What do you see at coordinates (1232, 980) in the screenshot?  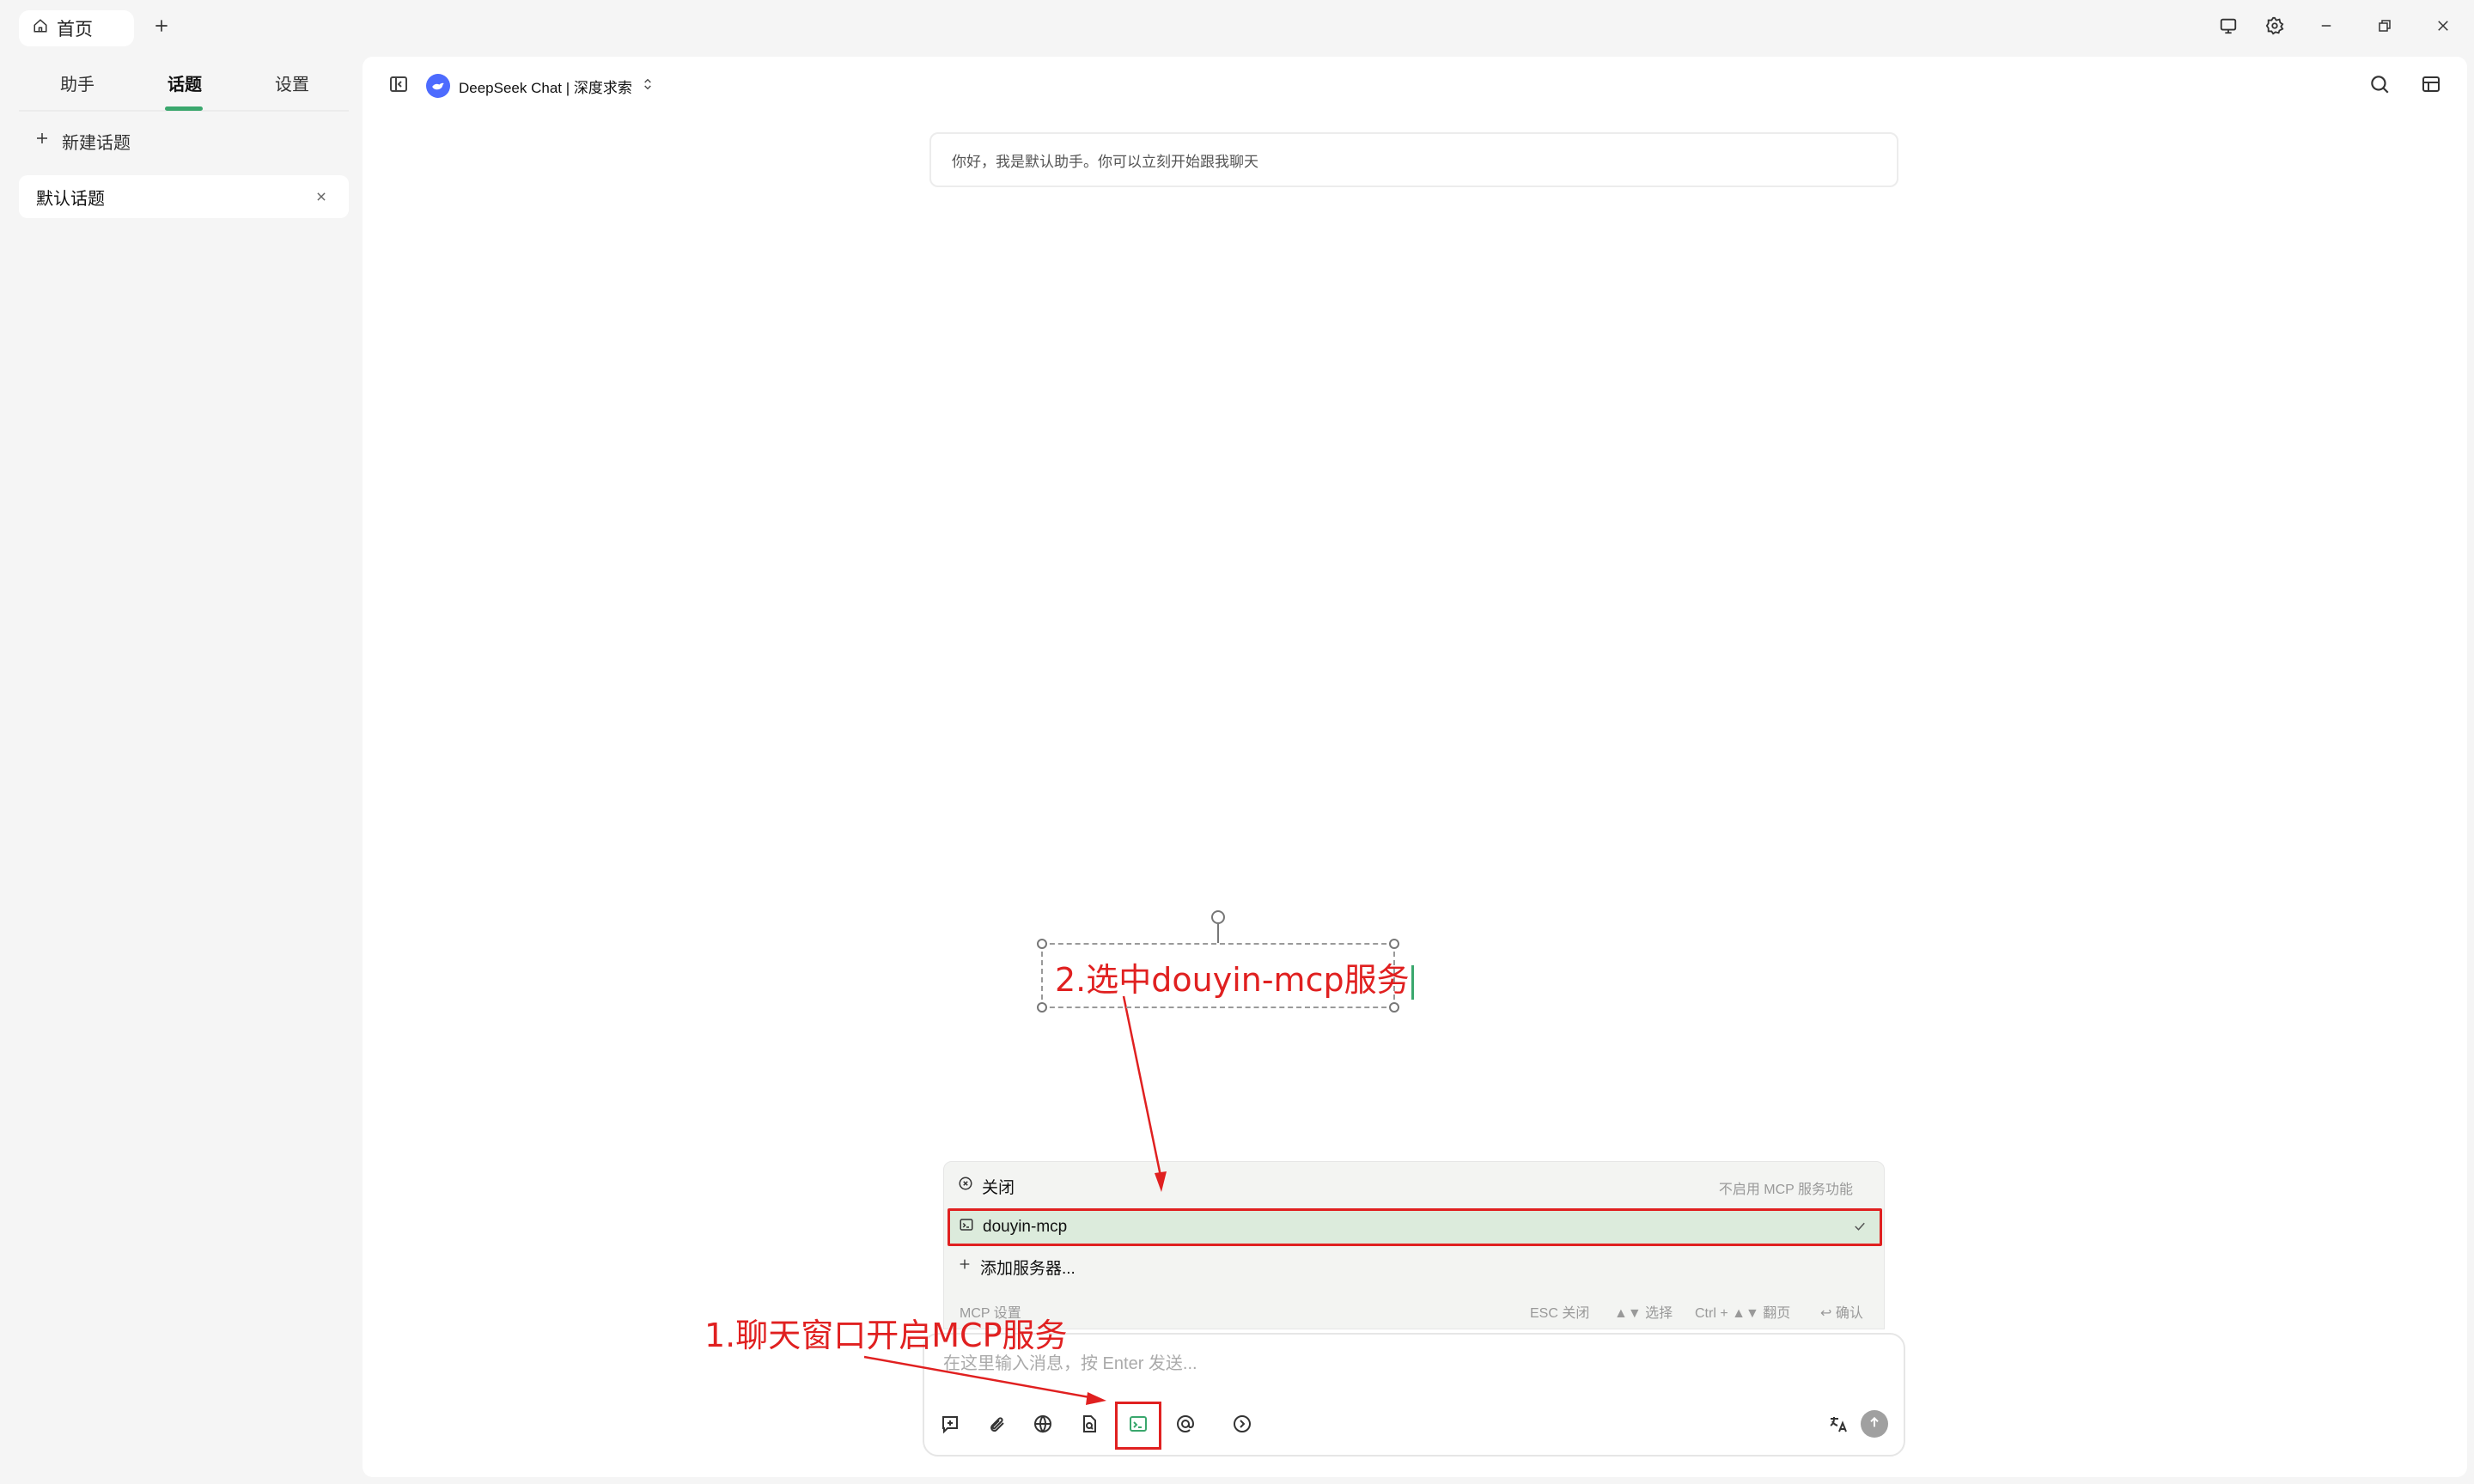 I see `annotation-step2-text: 2.选中douyin-mcp服务` at bounding box center [1232, 980].